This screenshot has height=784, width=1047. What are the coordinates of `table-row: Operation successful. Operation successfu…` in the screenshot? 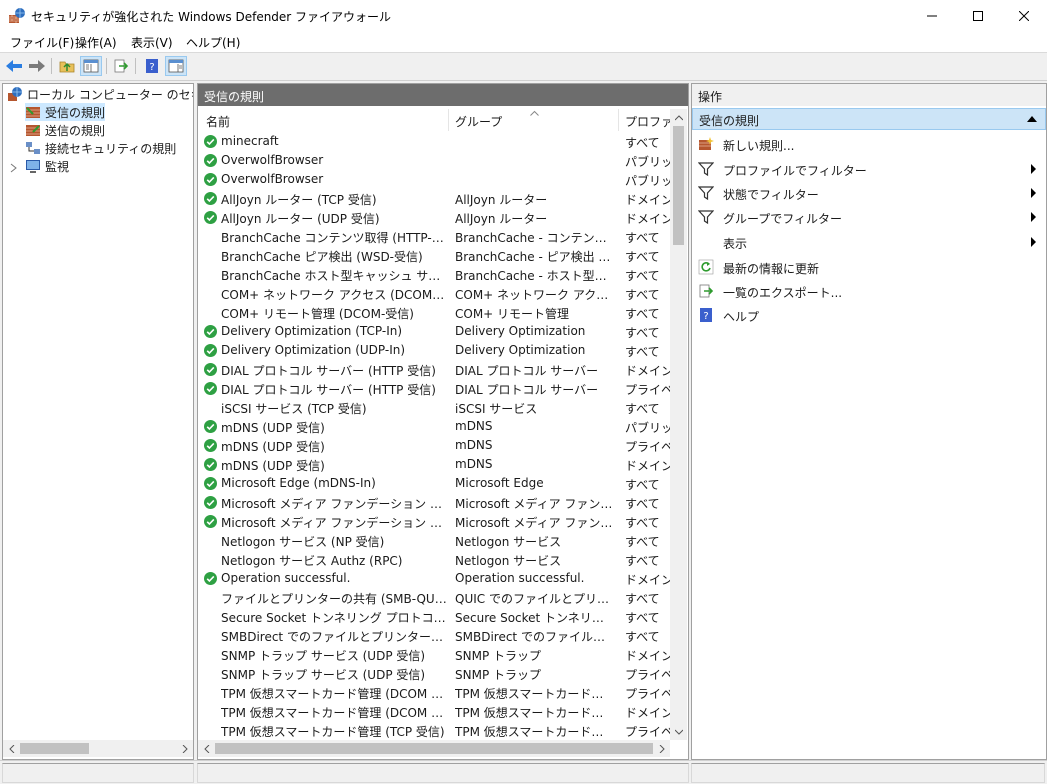 It's located at (434, 578).